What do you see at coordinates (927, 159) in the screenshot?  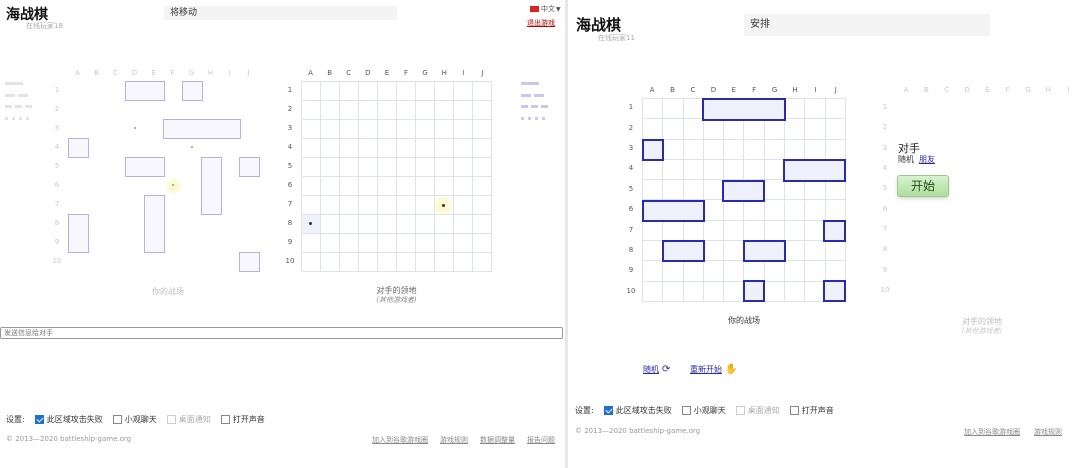 I see `friend-link: 朋友` at bounding box center [927, 159].